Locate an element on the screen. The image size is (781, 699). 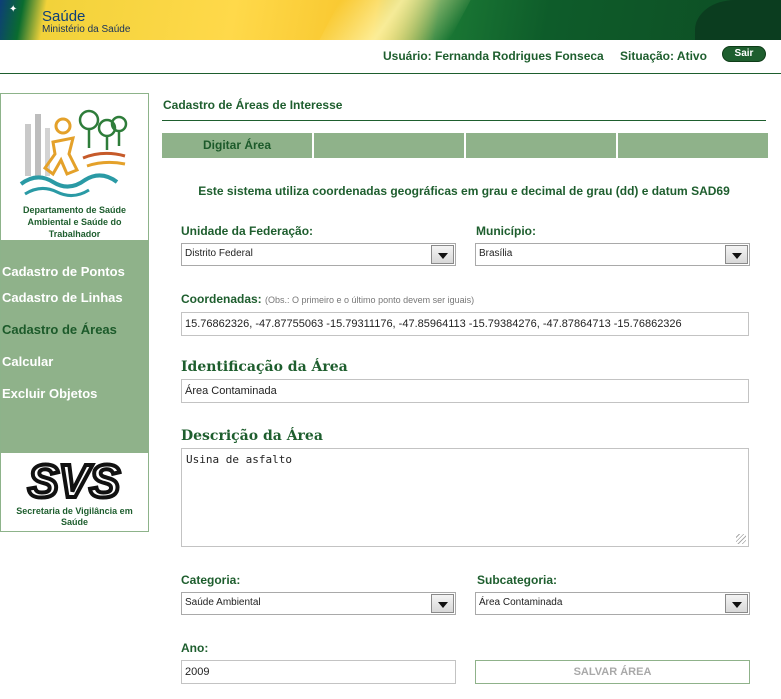
municipio-label: Município: is located at coordinates (506, 231).